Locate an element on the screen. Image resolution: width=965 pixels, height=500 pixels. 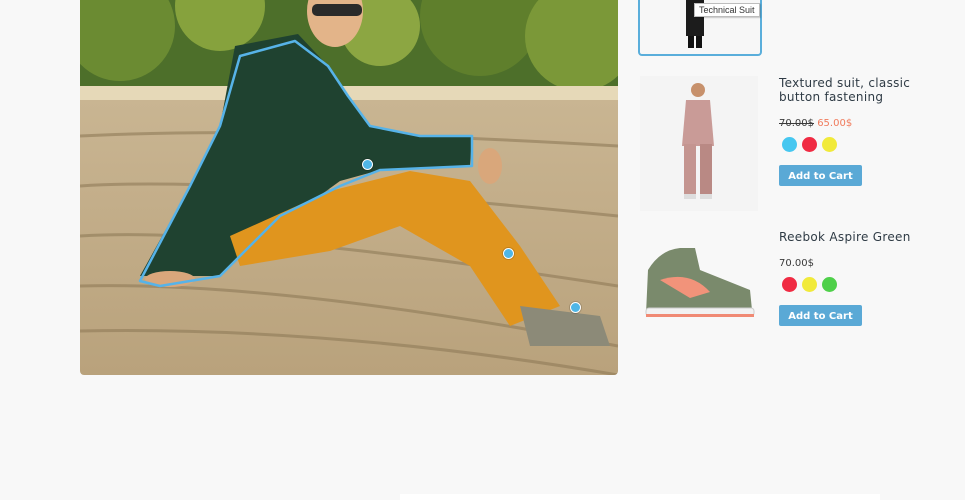
tooltip-label: Technical Suit is located at coordinates (727, 10).